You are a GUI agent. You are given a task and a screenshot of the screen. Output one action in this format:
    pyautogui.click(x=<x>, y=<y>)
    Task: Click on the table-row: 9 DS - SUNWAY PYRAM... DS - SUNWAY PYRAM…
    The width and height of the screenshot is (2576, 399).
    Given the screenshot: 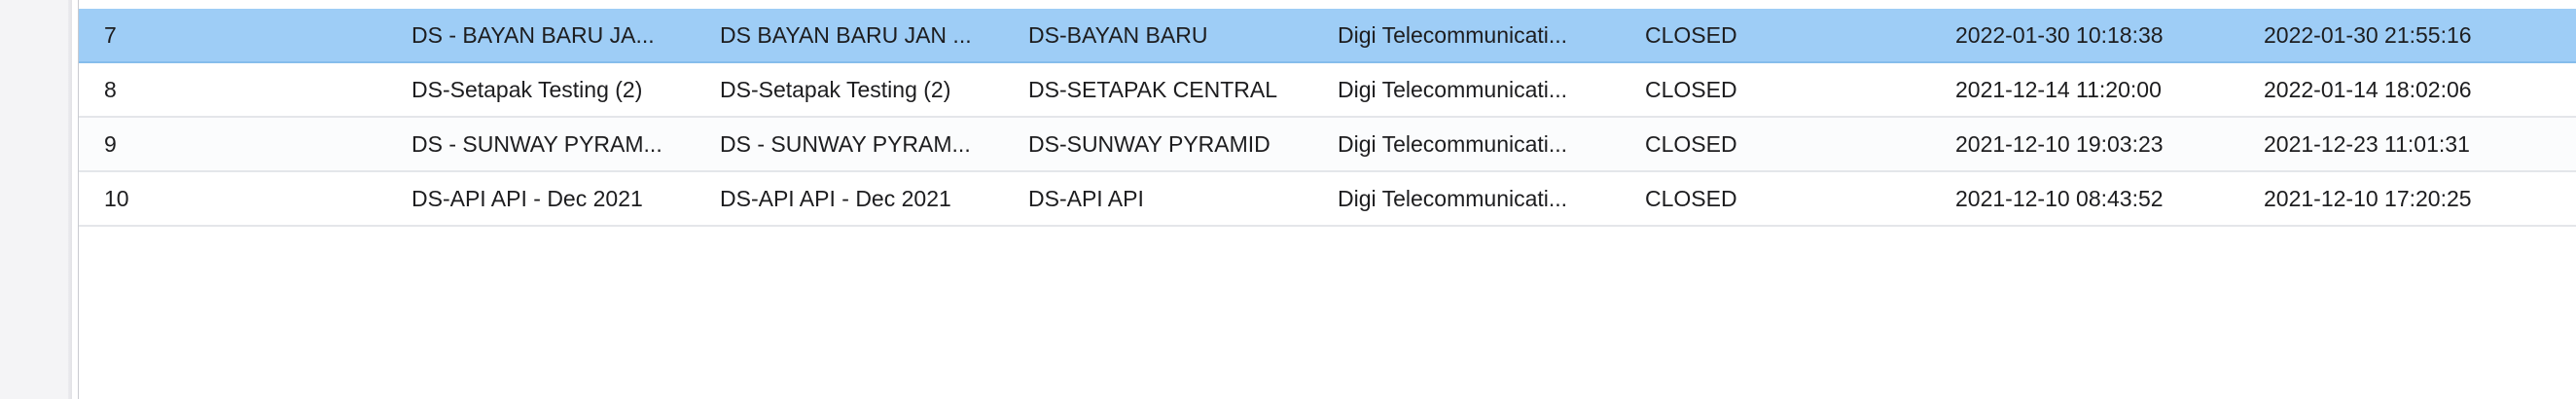 What is the action you would take?
    pyautogui.click(x=1327, y=145)
    